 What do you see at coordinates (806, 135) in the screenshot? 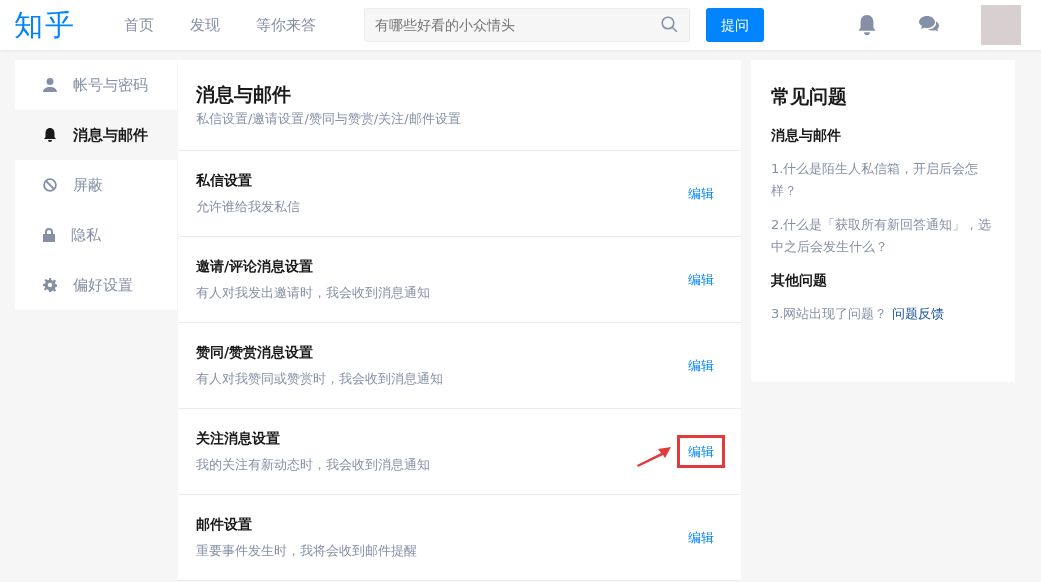
I see `faq-heading: 消息与邮件` at bounding box center [806, 135].